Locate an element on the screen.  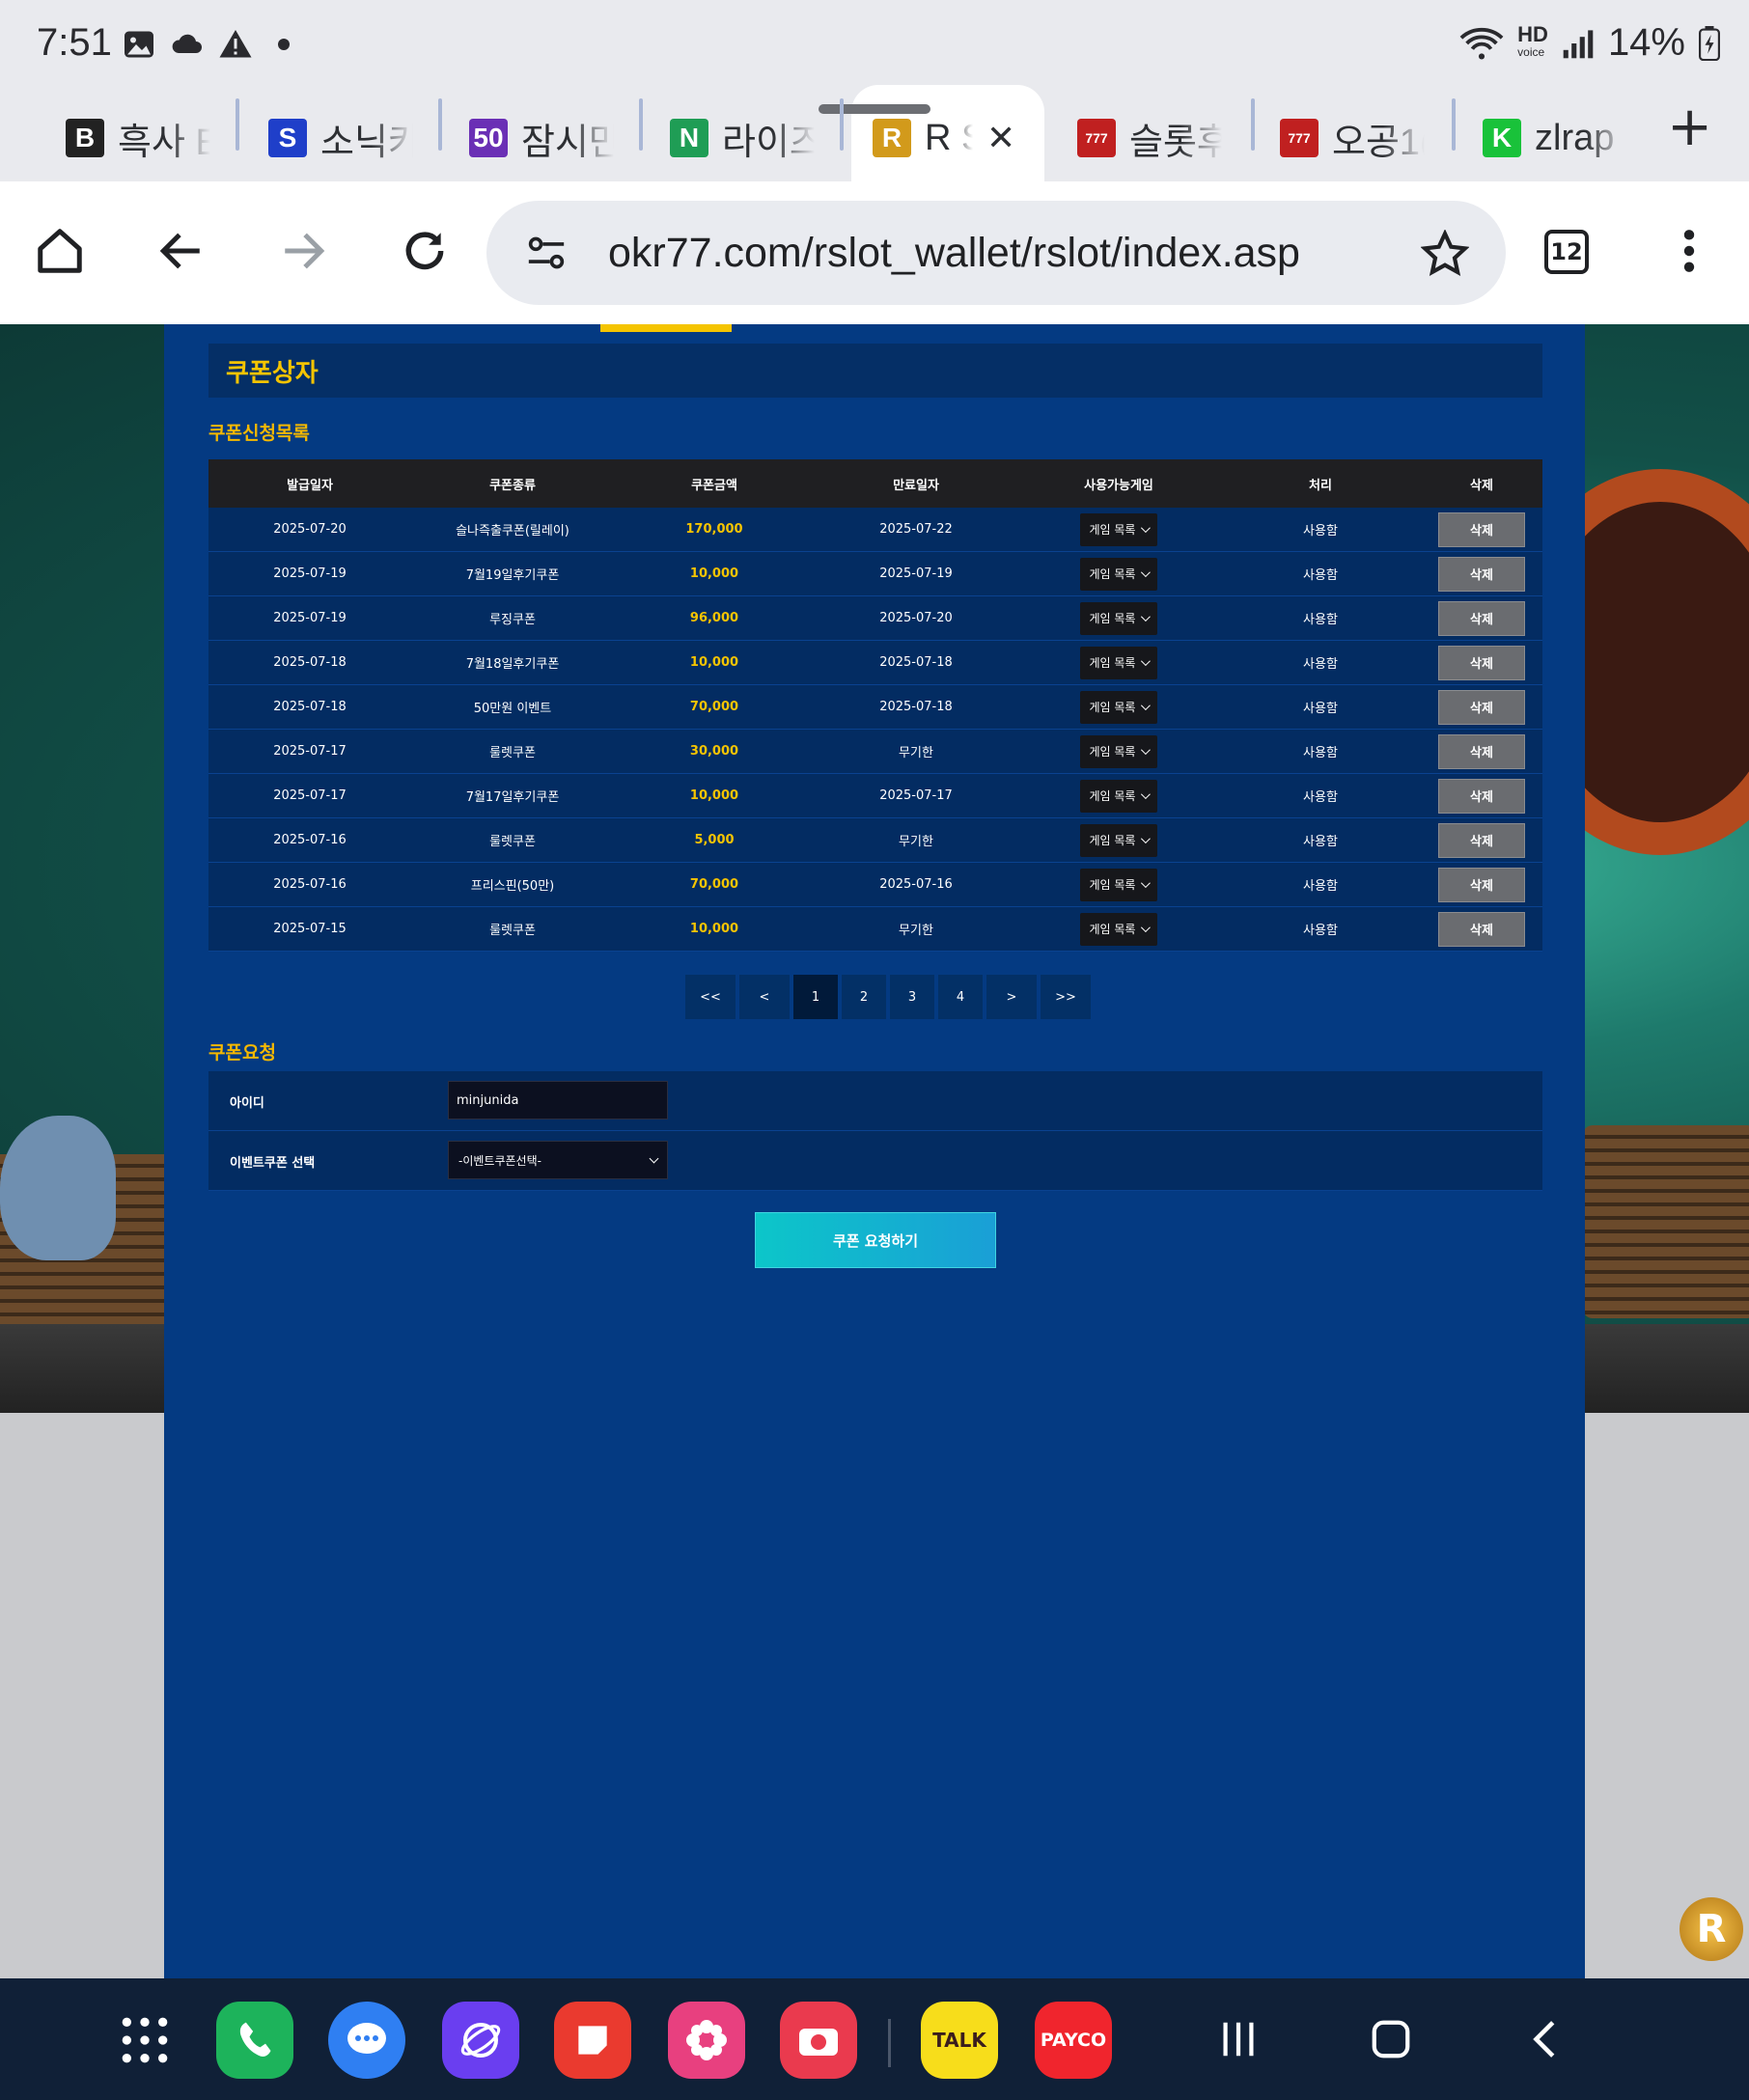
table-row: 2025-07-19 루징쿠폰 96,000 2025-07-20 게임 목록 사용함 삭제 is located at coordinates (875, 618).